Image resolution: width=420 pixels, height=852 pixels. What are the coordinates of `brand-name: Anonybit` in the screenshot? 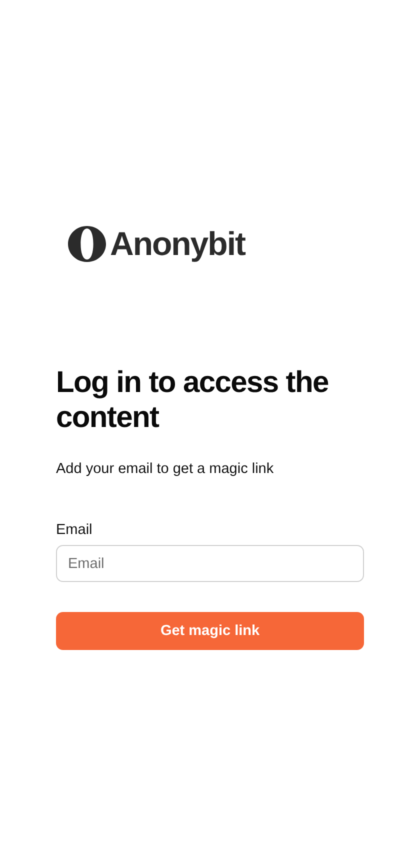 It's located at (177, 244).